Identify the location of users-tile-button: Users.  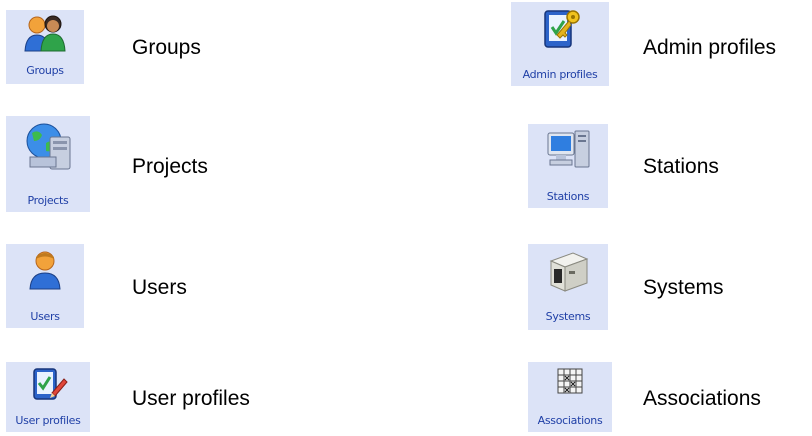
(45, 286).